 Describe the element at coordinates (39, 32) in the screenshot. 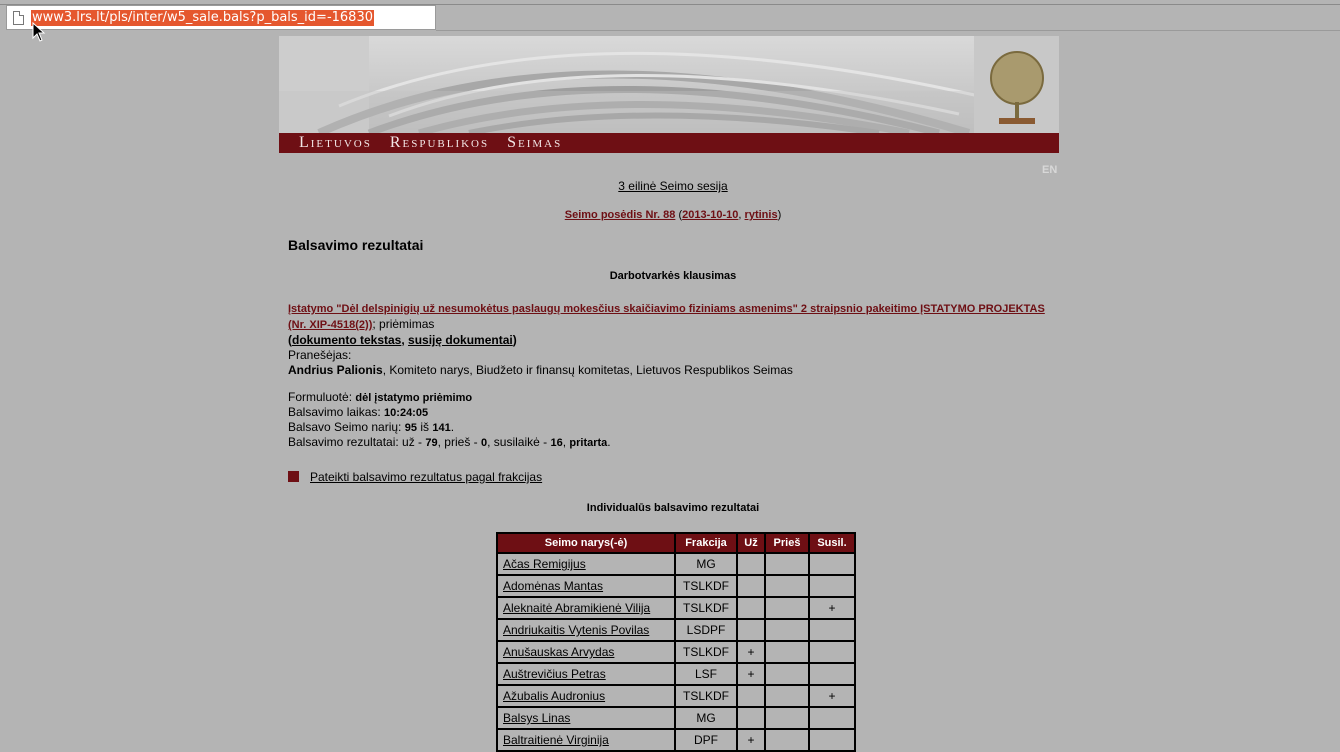

I see `mouse-cursor-icon` at that location.